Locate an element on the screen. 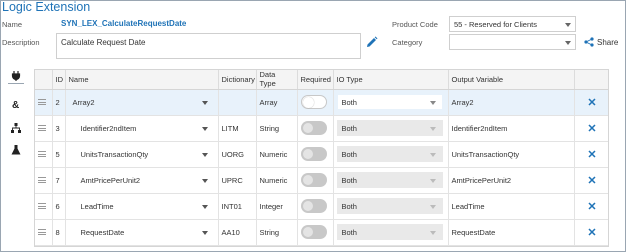  description-field: Calculate Request Date is located at coordinates (208, 46).